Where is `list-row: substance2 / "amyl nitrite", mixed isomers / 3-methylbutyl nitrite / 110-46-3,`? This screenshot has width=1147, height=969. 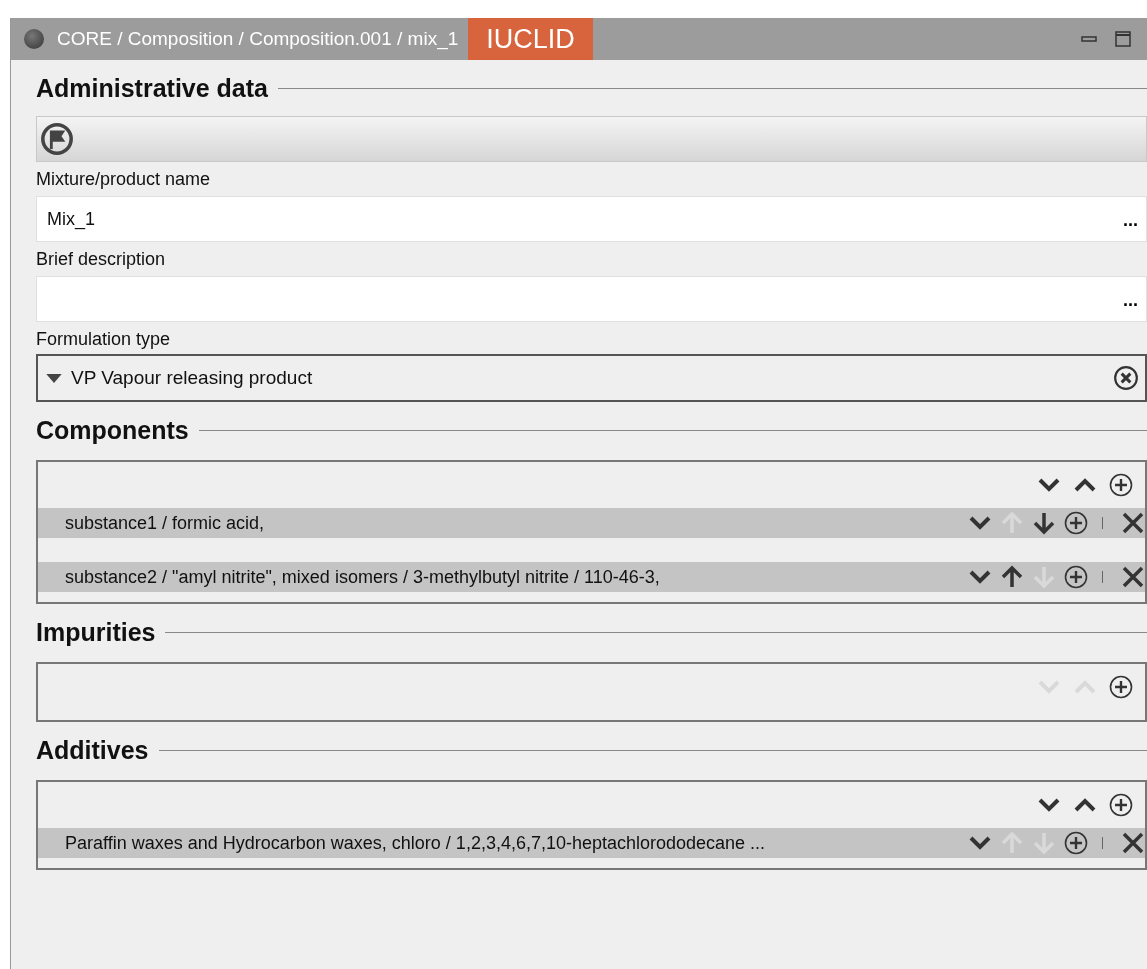
list-row: substance2 / "amyl nitrite", mixed isomers / 3-methylbutyl nitrite / 110-46-3, is located at coordinates (591, 577).